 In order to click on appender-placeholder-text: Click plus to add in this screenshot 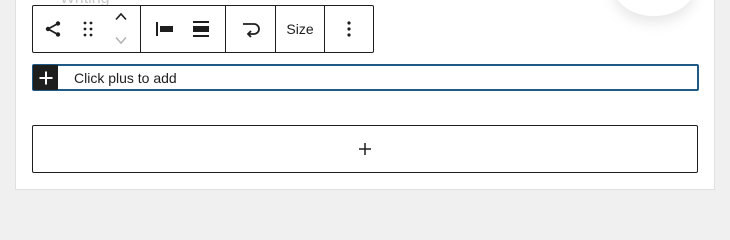, I will do `click(125, 78)`.